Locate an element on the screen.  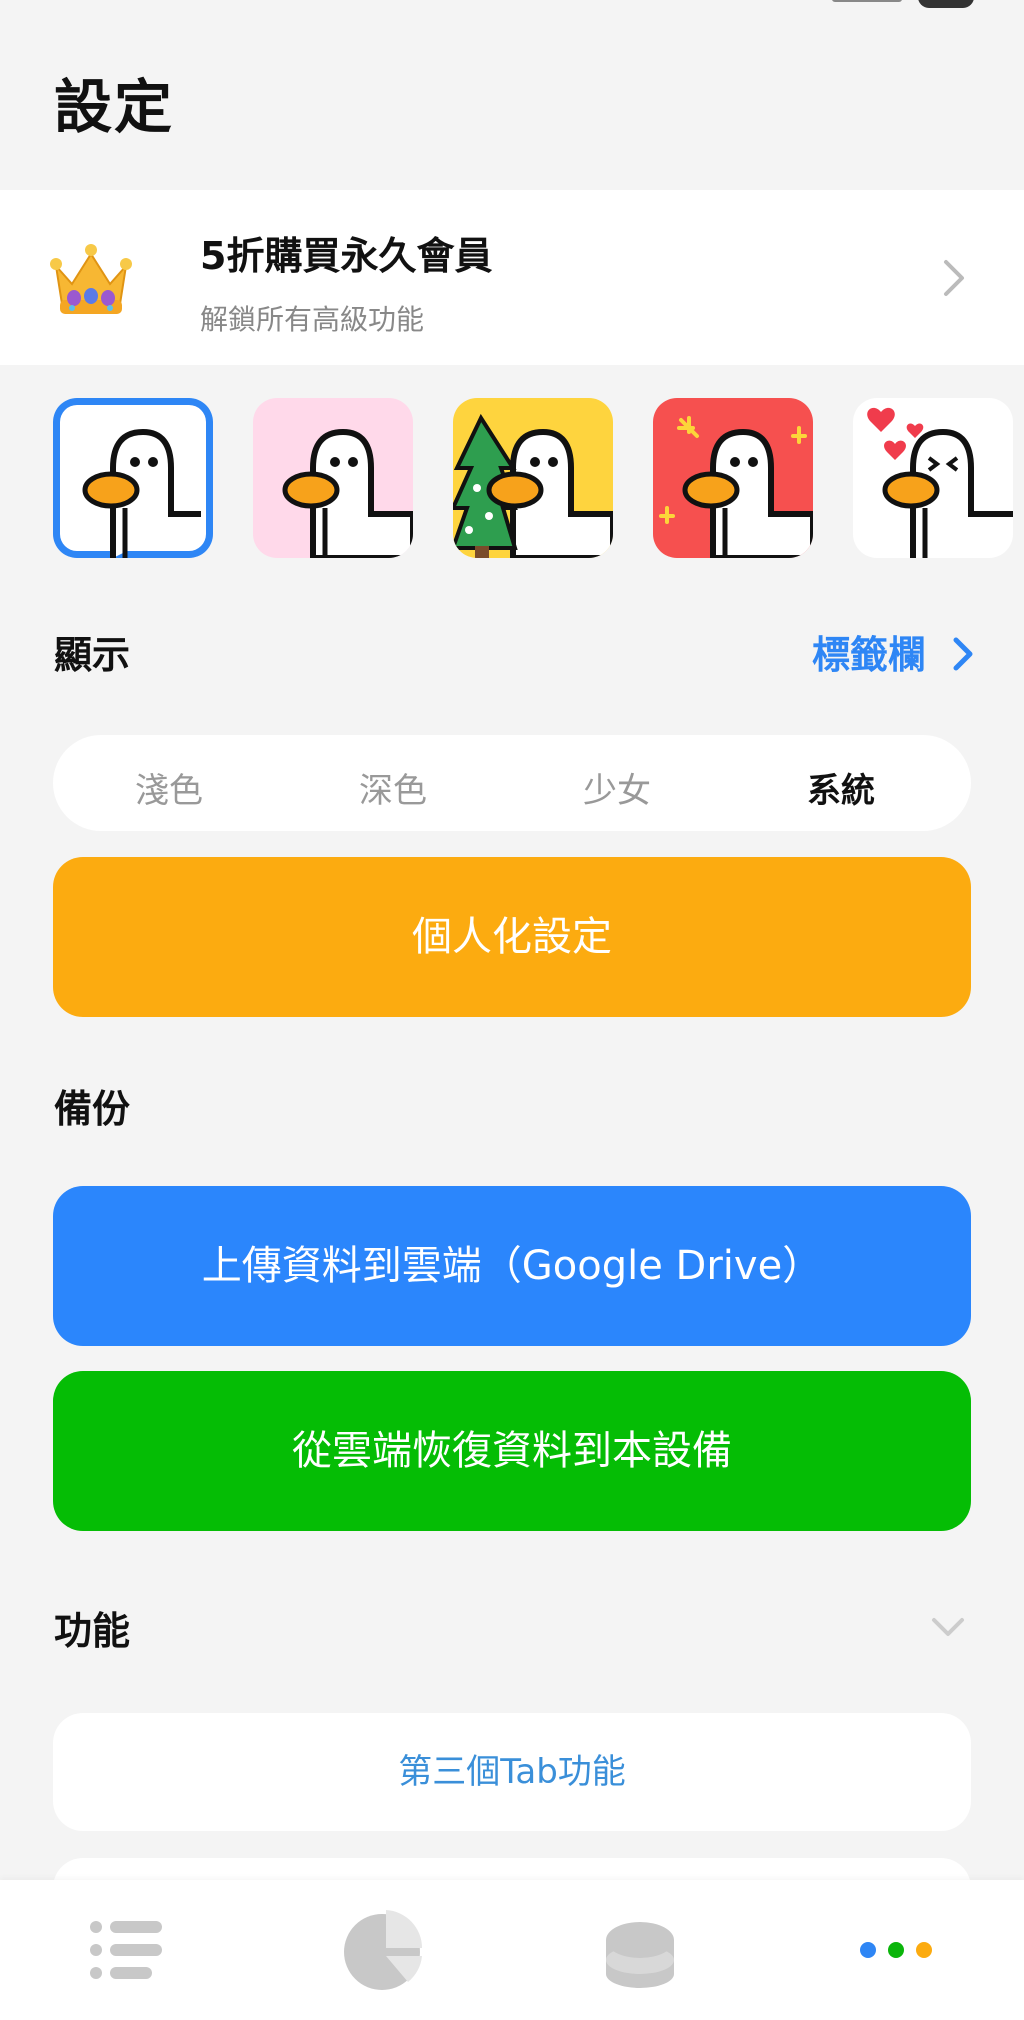
signal-icon is located at coordinates (867, 1).